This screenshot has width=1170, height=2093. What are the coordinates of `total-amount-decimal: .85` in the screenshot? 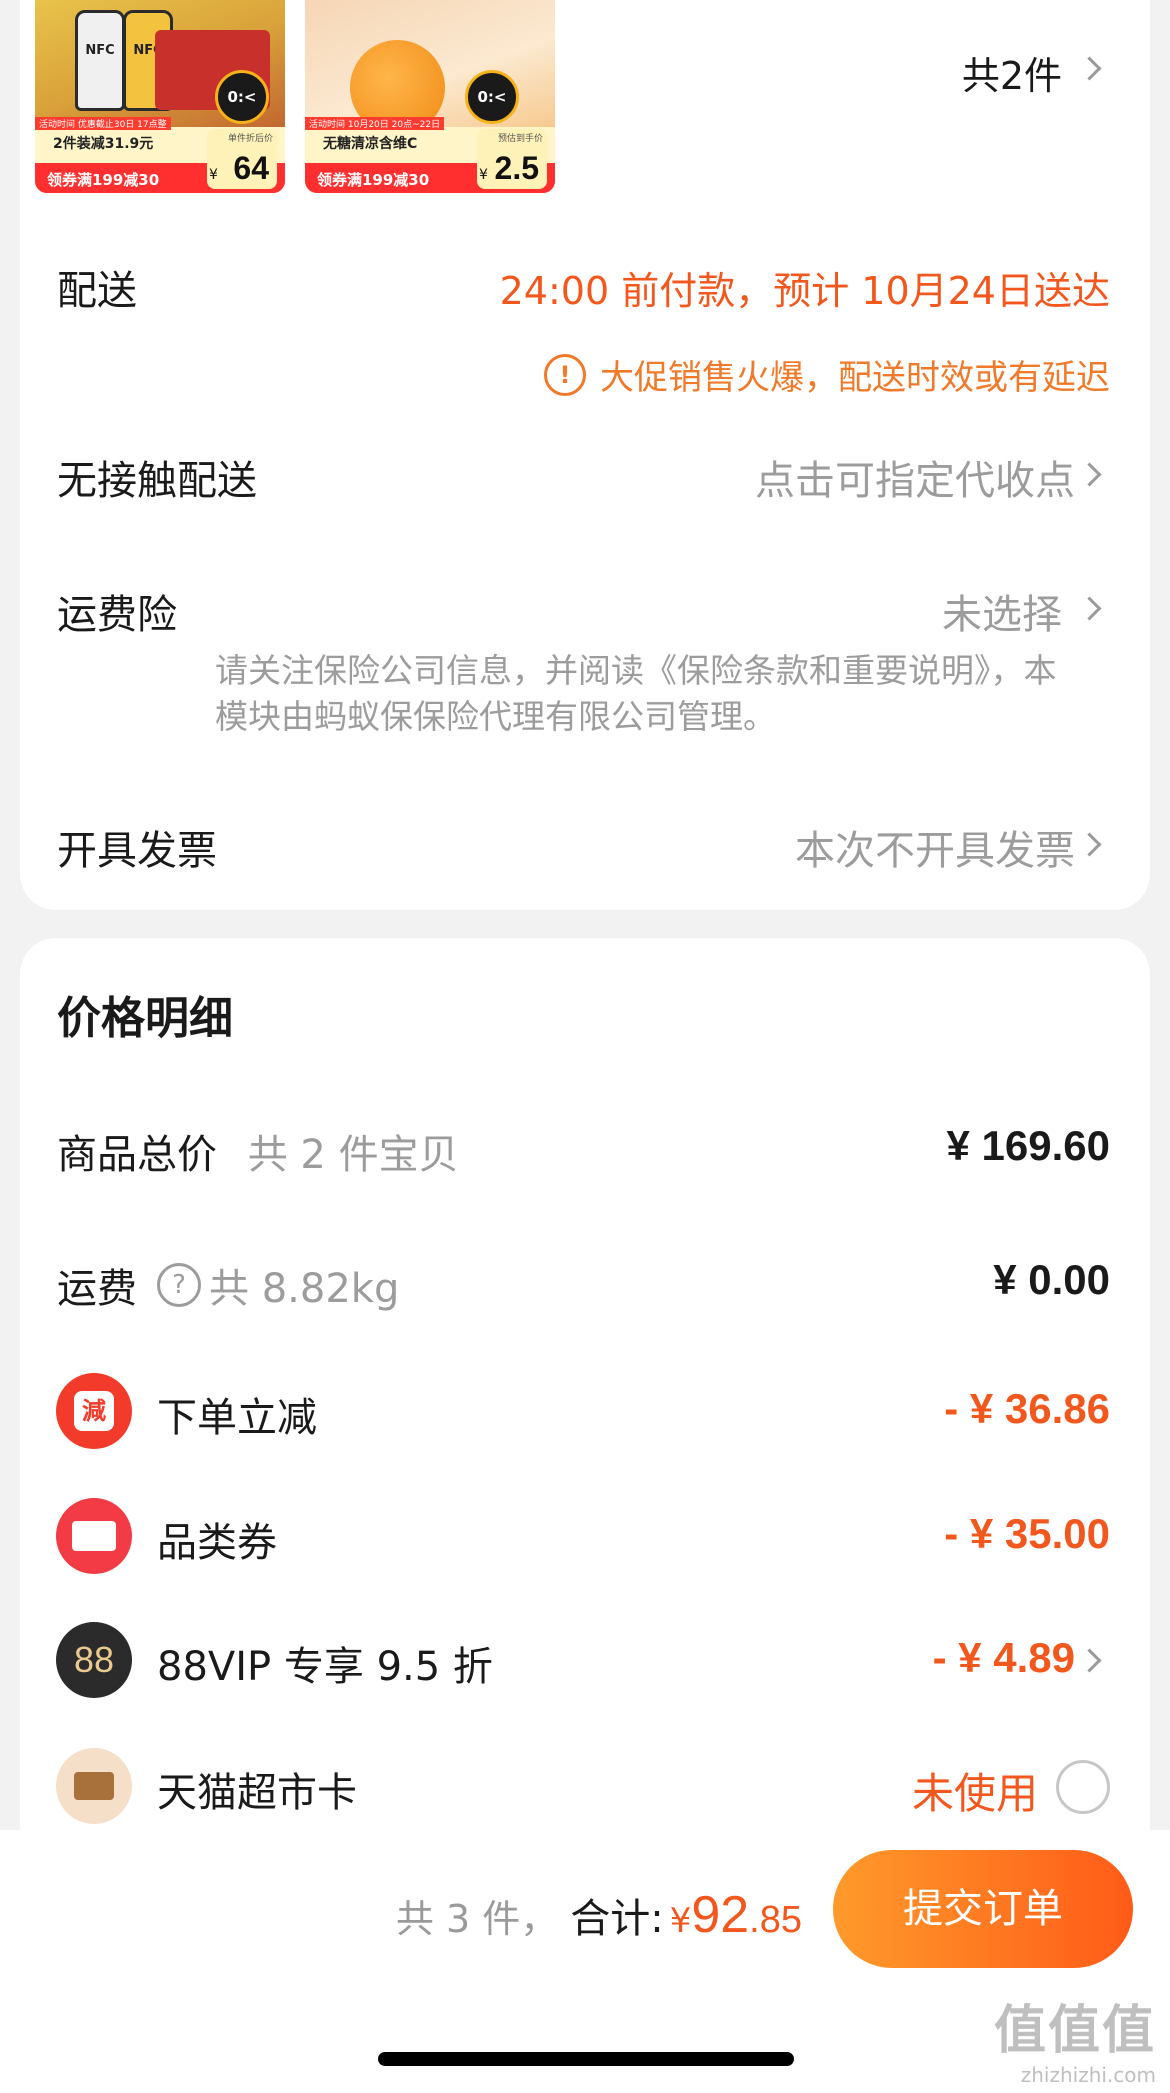 It's located at (775, 1920).